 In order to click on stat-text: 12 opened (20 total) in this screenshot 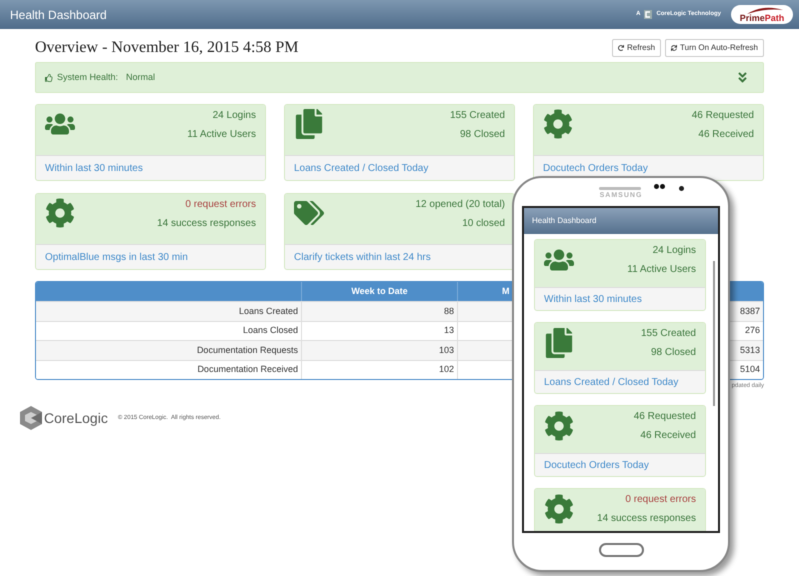, I will do `click(460, 204)`.